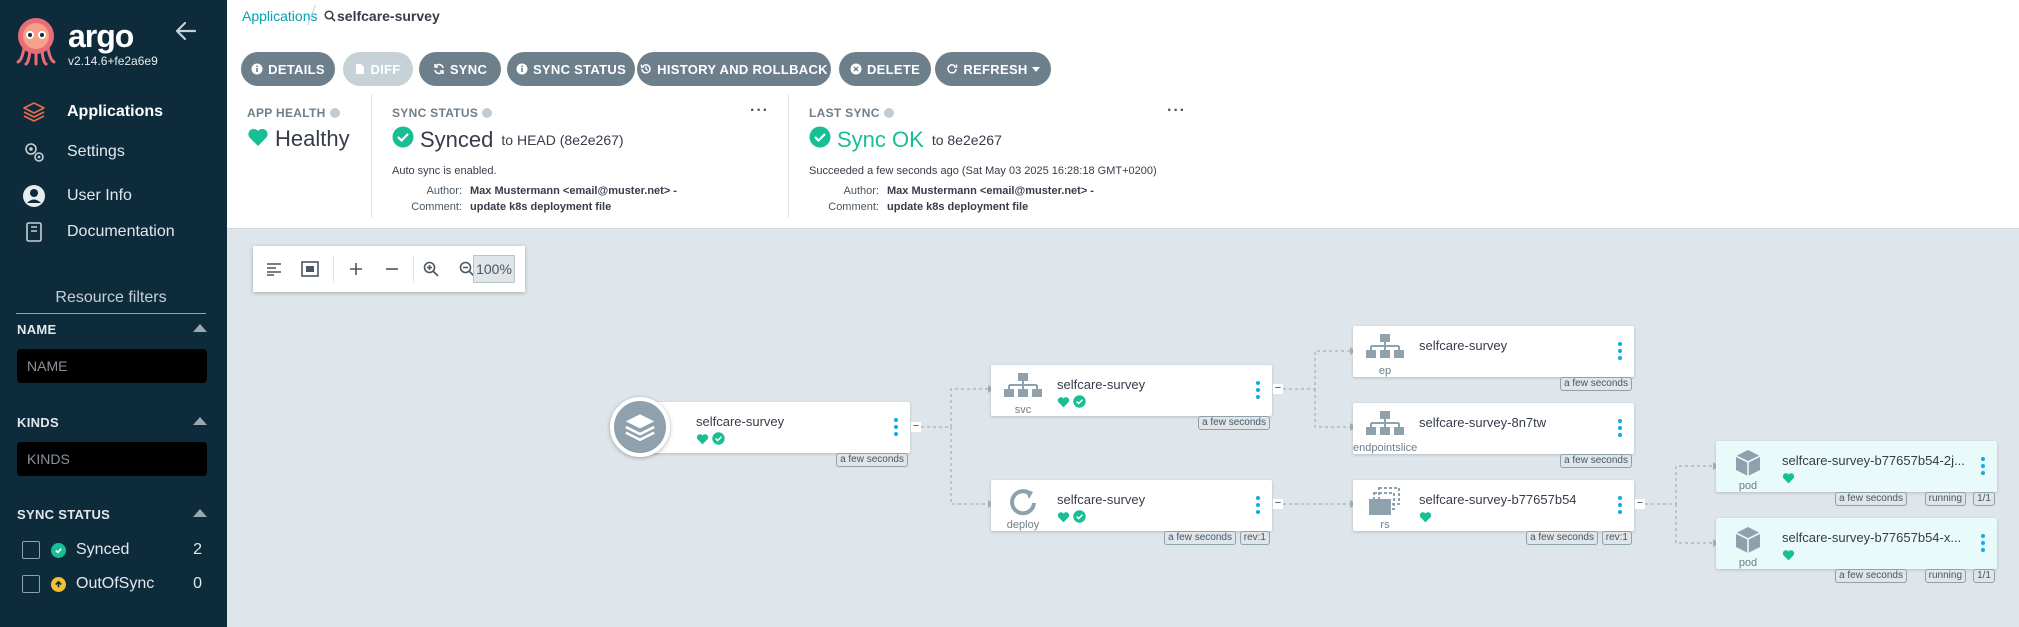 This screenshot has height=627, width=2019. What do you see at coordinates (1562, 538) in the screenshot?
I see `rs-node-age: a few seconds` at bounding box center [1562, 538].